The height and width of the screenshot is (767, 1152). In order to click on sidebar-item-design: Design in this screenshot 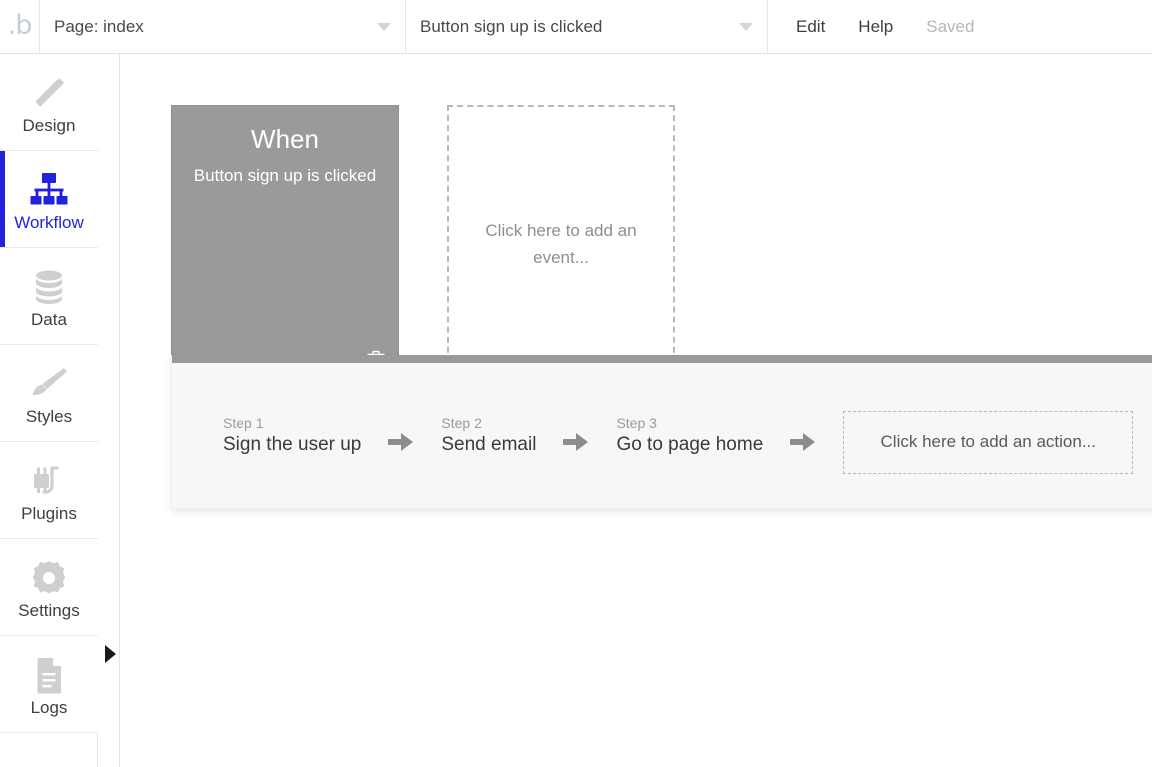, I will do `click(49, 102)`.